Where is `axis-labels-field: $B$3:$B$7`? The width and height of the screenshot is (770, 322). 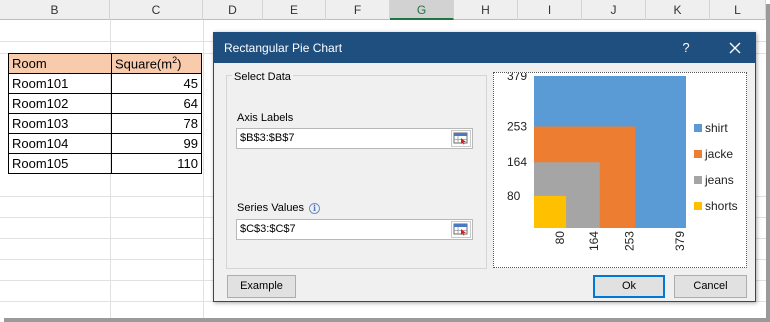
axis-labels-field: $B$3:$B$7 is located at coordinates (354, 138).